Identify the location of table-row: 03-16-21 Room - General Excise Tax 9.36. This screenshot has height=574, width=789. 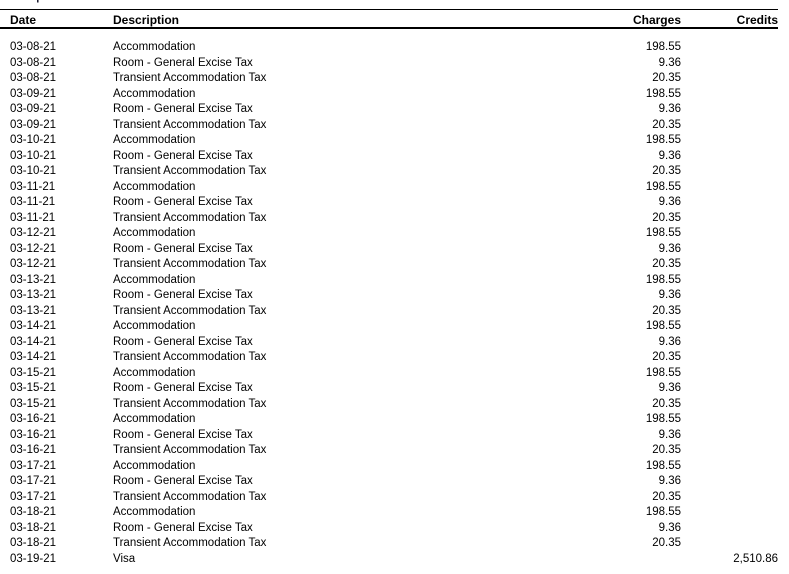
(389, 436).